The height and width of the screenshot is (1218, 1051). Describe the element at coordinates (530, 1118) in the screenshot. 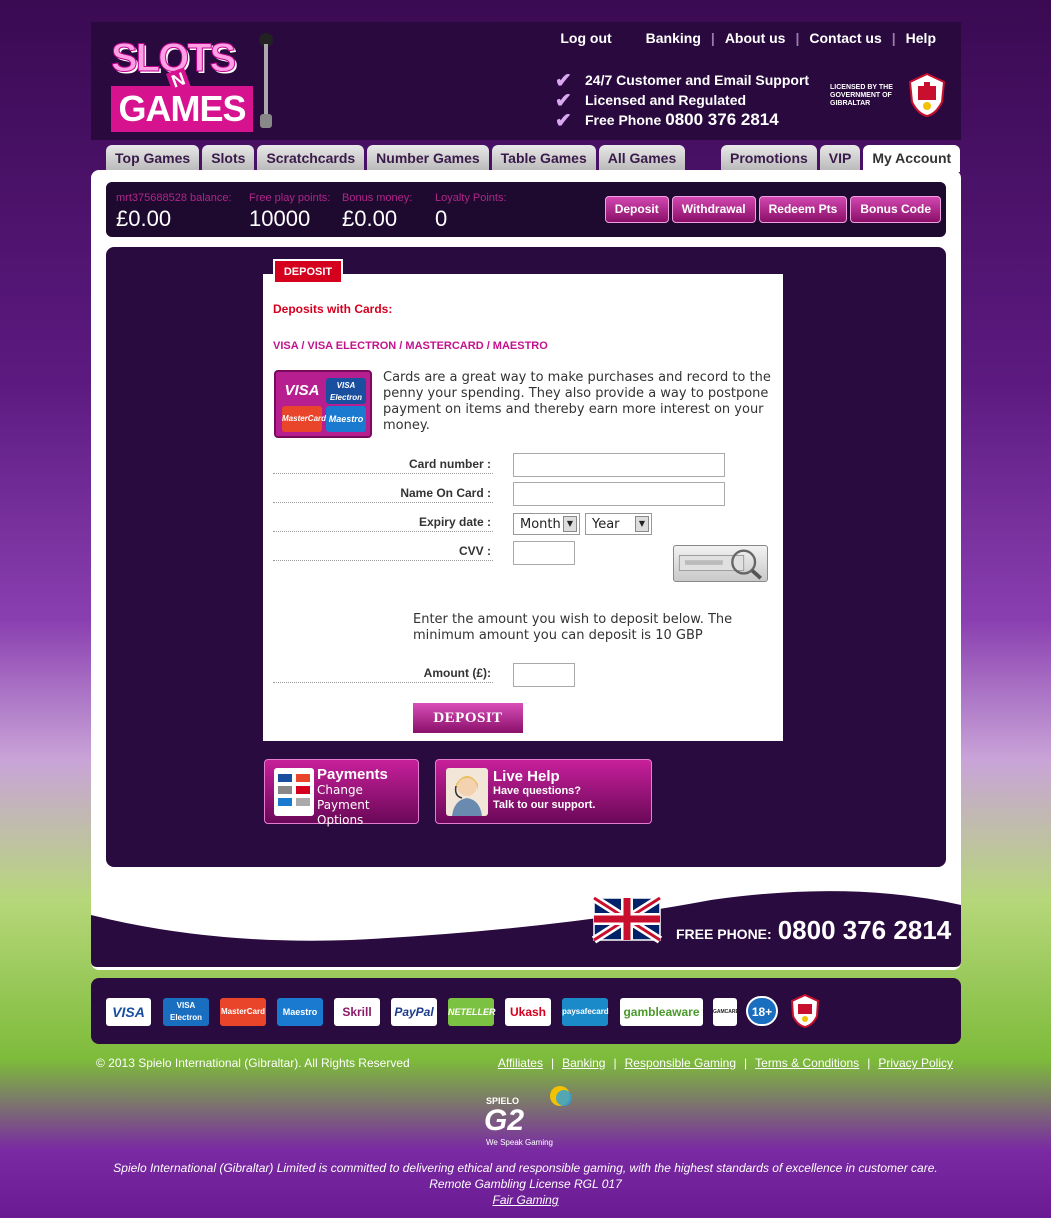

I see `spielo-g2-logo: SPIELO G2 We Speak Gaming` at that location.